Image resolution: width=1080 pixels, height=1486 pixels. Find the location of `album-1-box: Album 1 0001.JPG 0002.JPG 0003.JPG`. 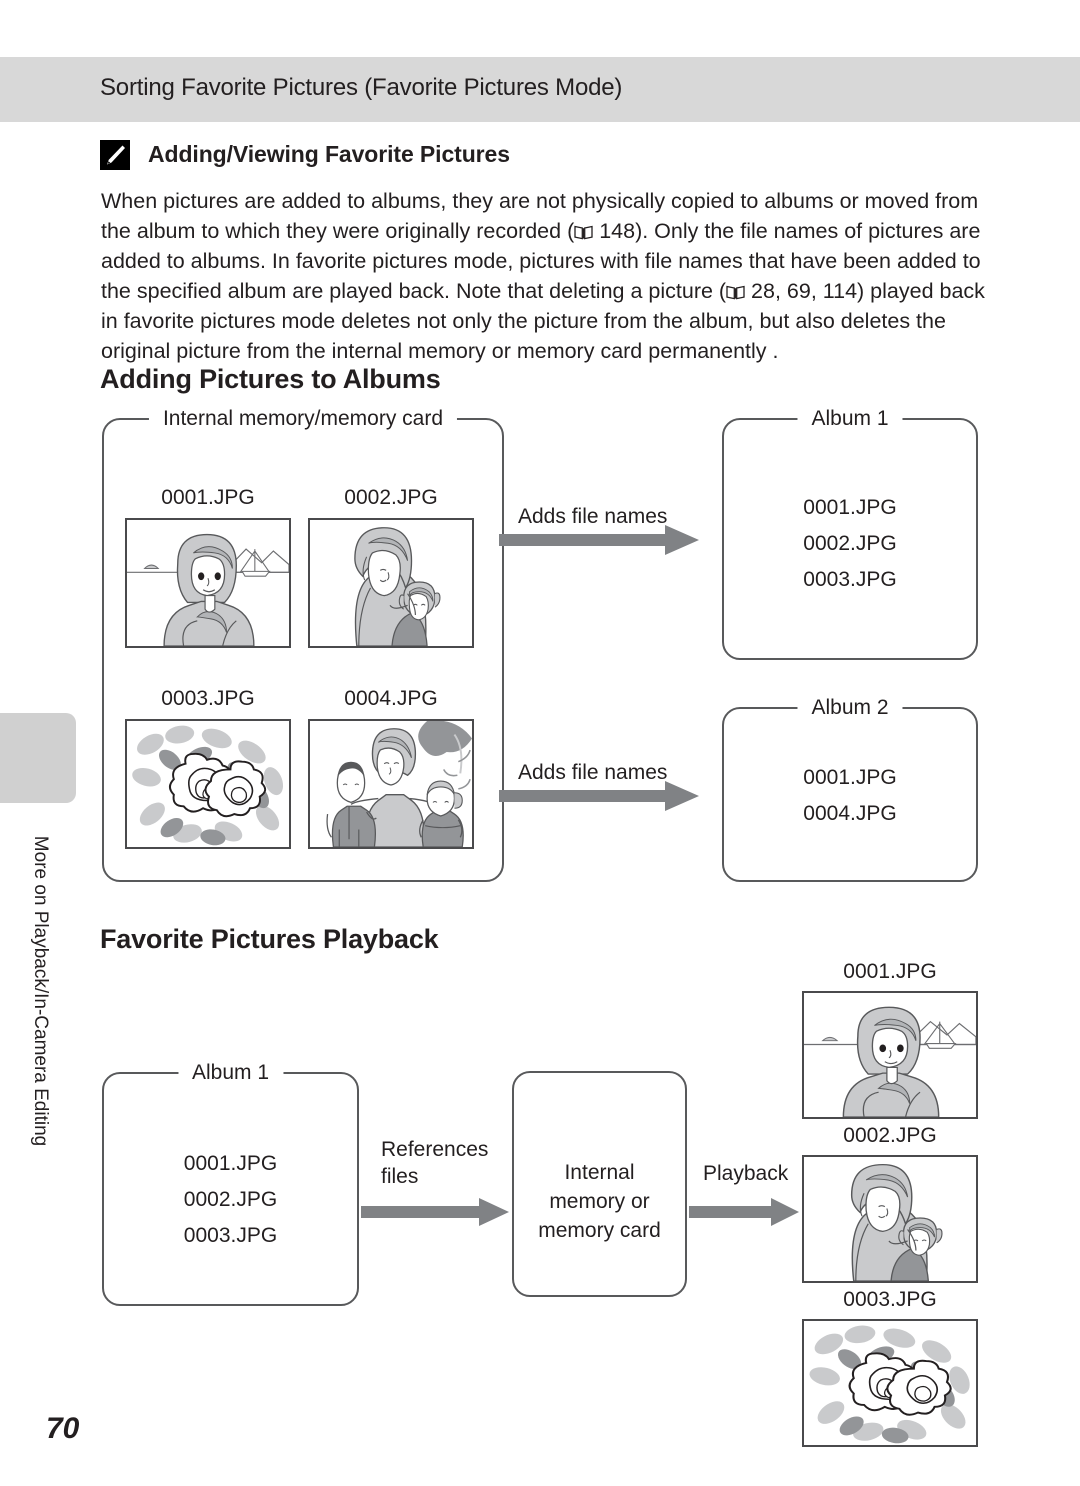

album-1-box: Album 1 0001.JPG 0002.JPG 0003.JPG is located at coordinates (850, 533).